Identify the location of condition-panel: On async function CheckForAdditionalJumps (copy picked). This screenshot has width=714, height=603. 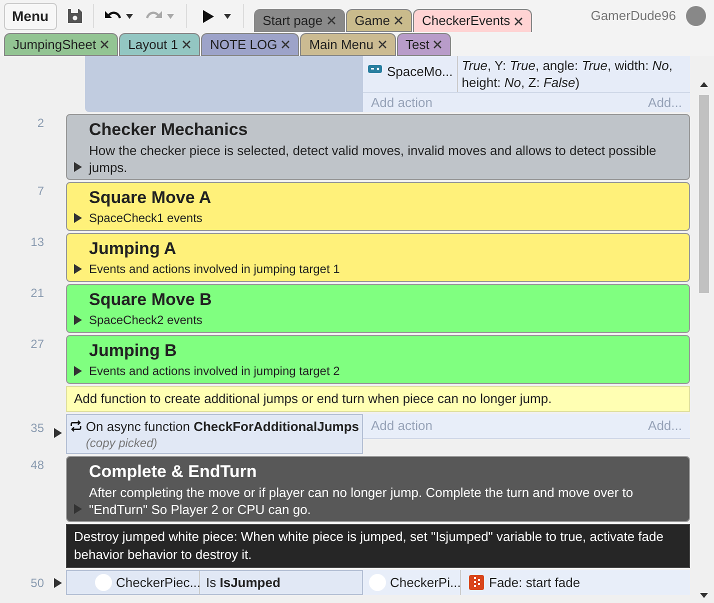
(214, 434).